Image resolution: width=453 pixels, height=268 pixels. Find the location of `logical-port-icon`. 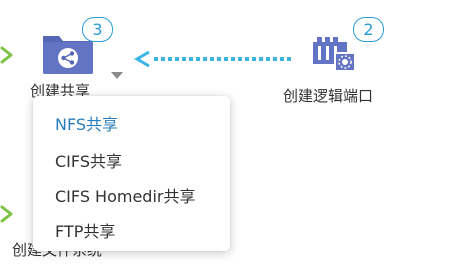

logical-port-icon is located at coordinates (334, 54).